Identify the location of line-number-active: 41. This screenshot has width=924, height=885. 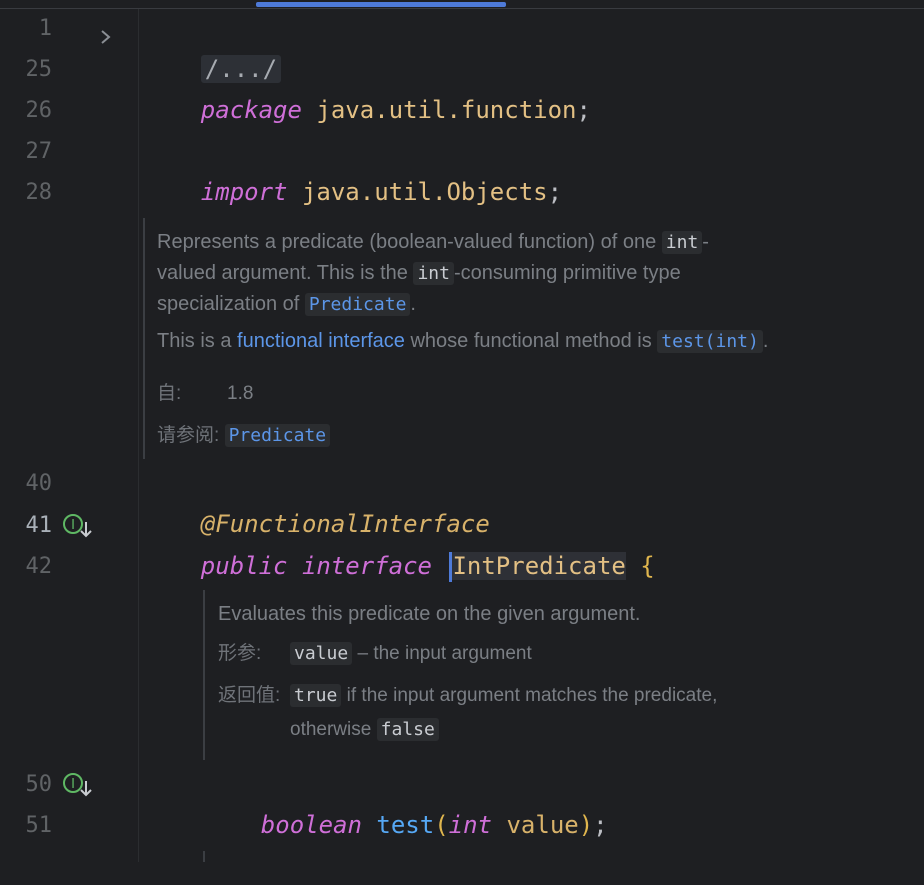
(39, 525).